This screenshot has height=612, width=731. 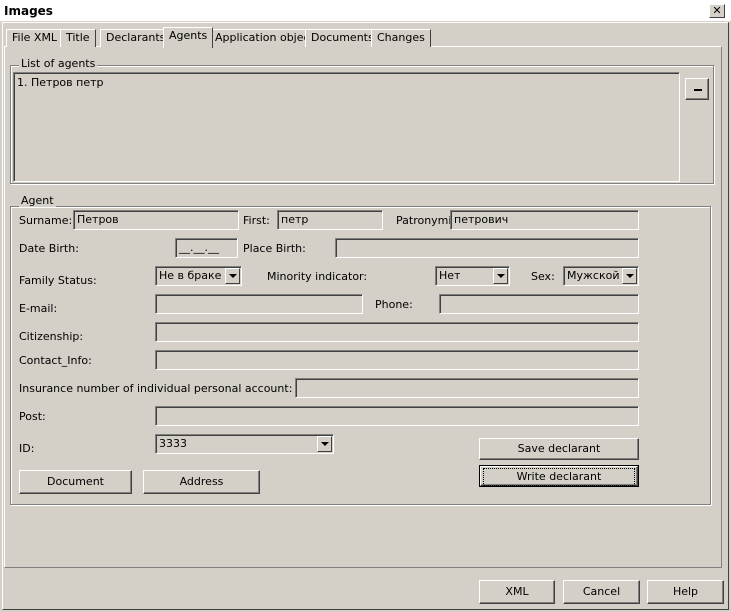 What do you see at coordinates (397, 360) in the screenshot?
I see `contact-info-field` at bounding box center [397, 360].